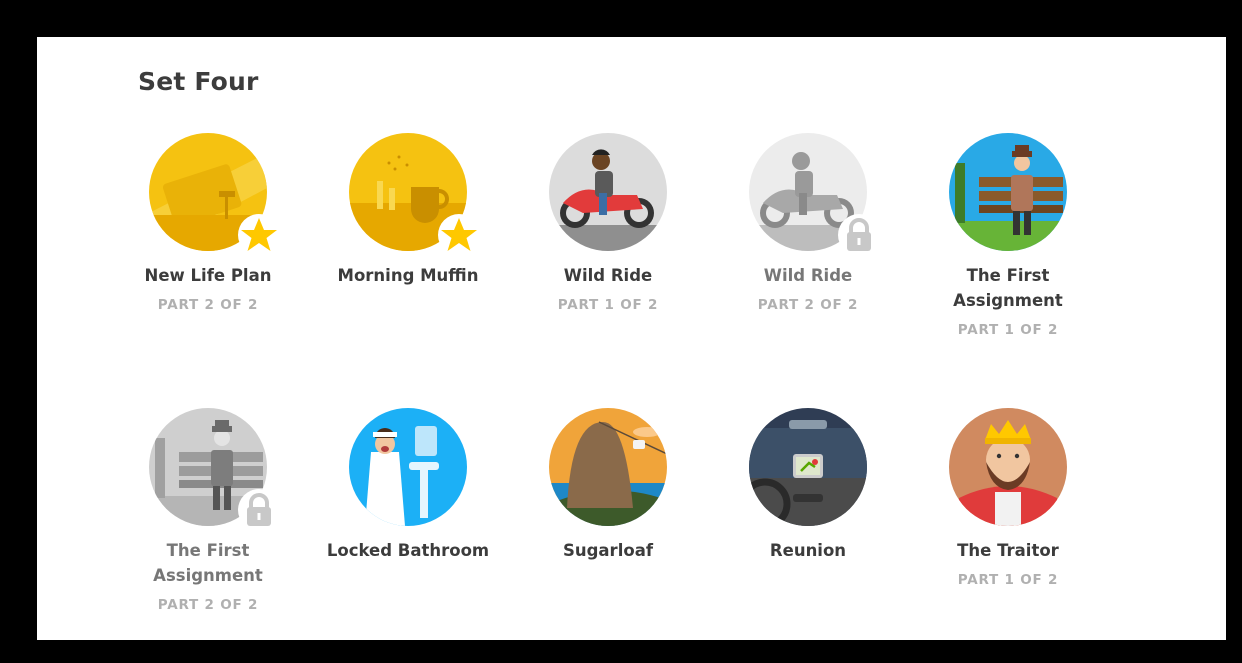  I want to click on story-card-the-traitor: The Traitor PART 1 OF 2, so click(1008, 498).